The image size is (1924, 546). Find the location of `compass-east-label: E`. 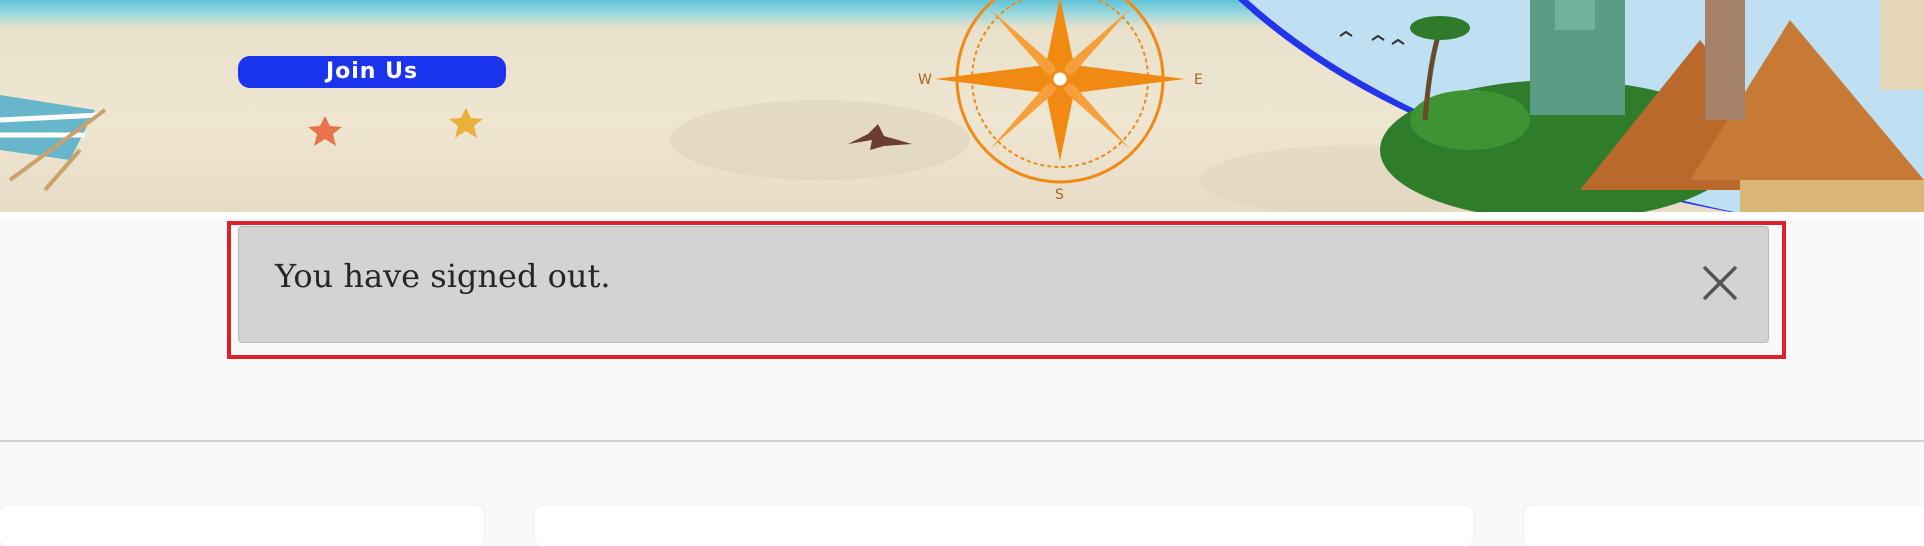

compass-east-label: E is located at coordinates (1198, 80).